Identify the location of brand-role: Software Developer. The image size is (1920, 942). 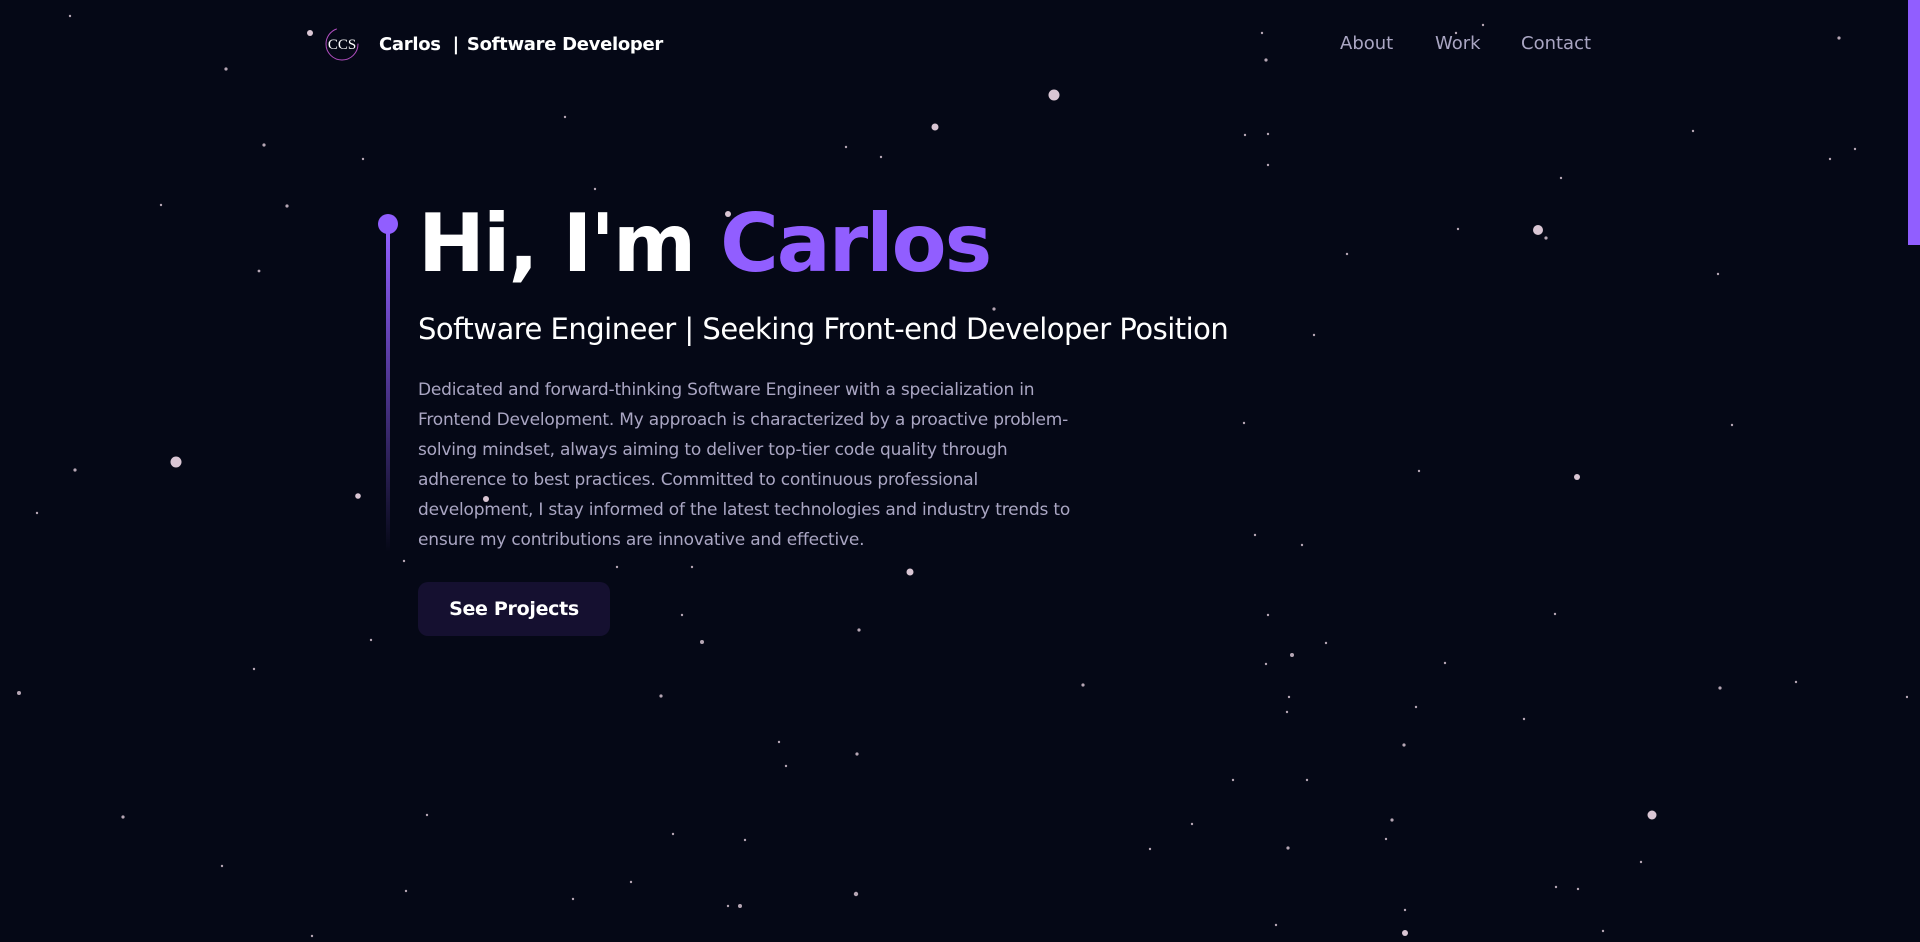
(564, 44).